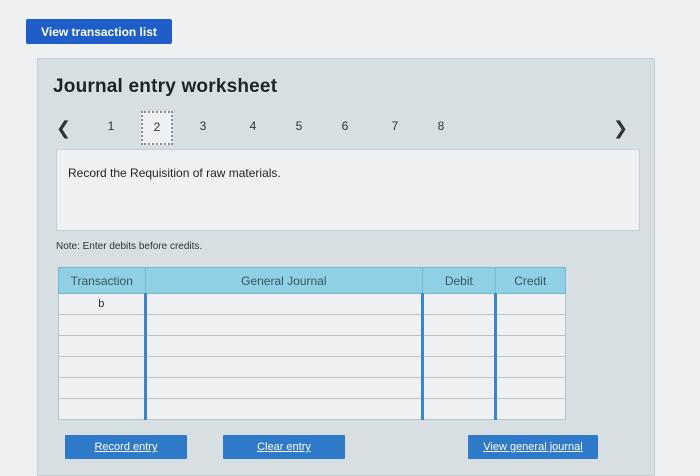 Image resolution: width=700 pixels, height=476 pixels. I want to click on page-2: 2, so click(157, 128).